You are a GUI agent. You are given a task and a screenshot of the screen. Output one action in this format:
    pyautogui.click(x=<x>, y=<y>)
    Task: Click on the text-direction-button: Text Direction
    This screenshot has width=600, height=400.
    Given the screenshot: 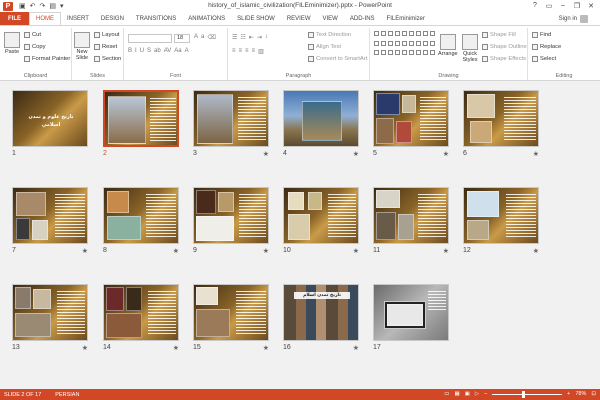 What is the action you would take?
    pyautogui.click(x=329, y=35)
    